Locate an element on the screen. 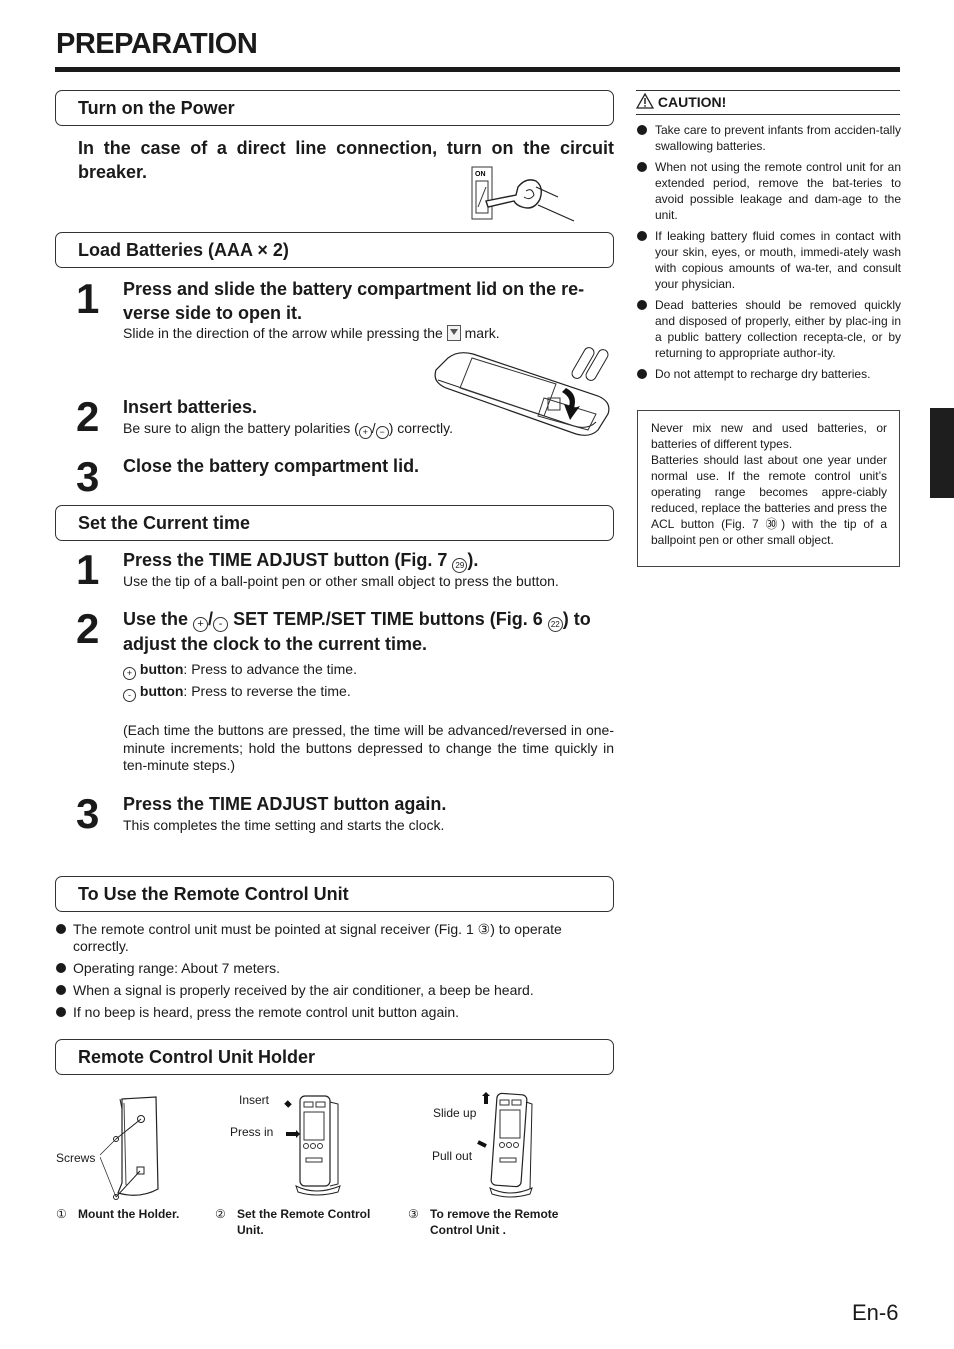  holder-remove-illustration is located at coordinates (505, 1145).